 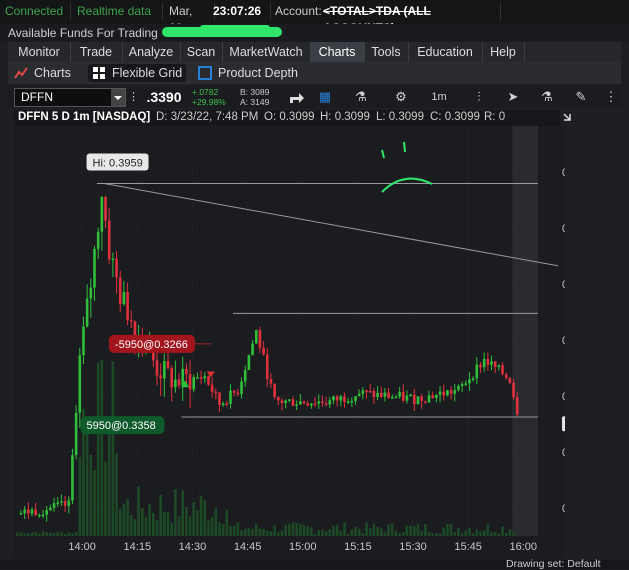 What do you see at coordinates (70, 97) in the screenshot?
I see `symbol-input: DFFN` at bounding box center [70, 97].